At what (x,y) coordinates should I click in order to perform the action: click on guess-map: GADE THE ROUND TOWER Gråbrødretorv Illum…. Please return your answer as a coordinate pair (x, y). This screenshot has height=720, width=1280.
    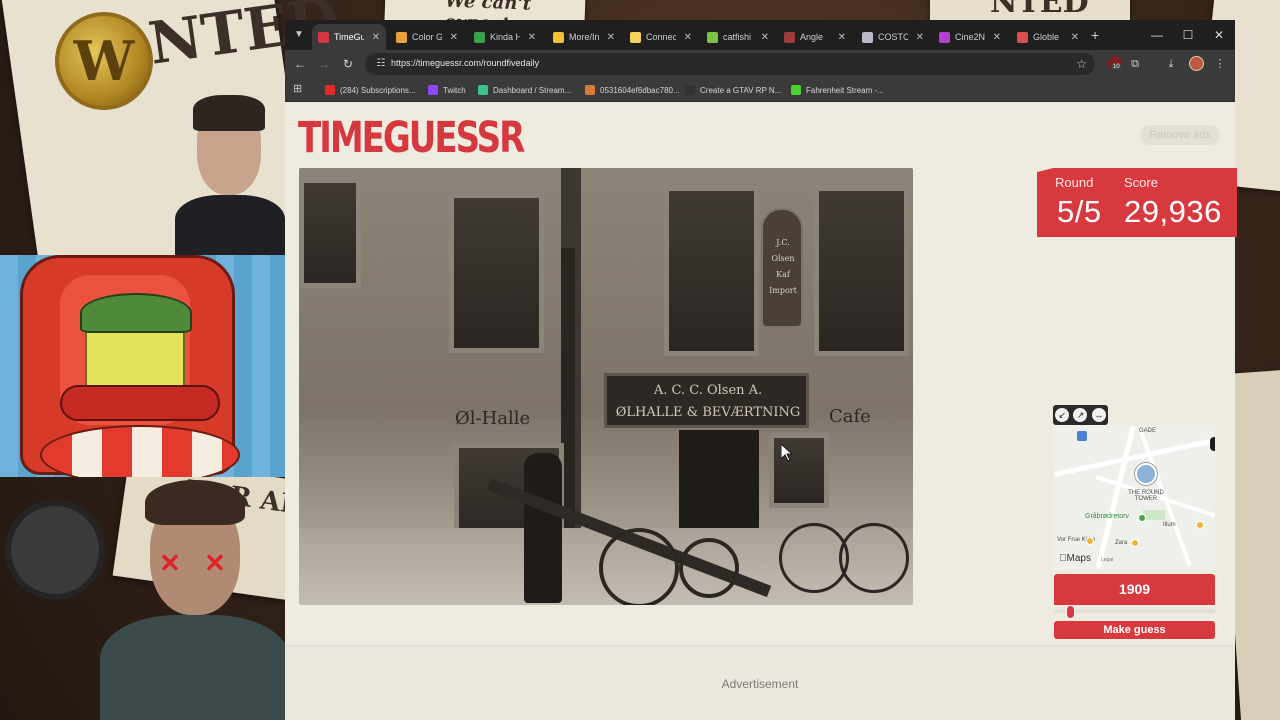
    Looking at the image, I should click on (1134, 497).